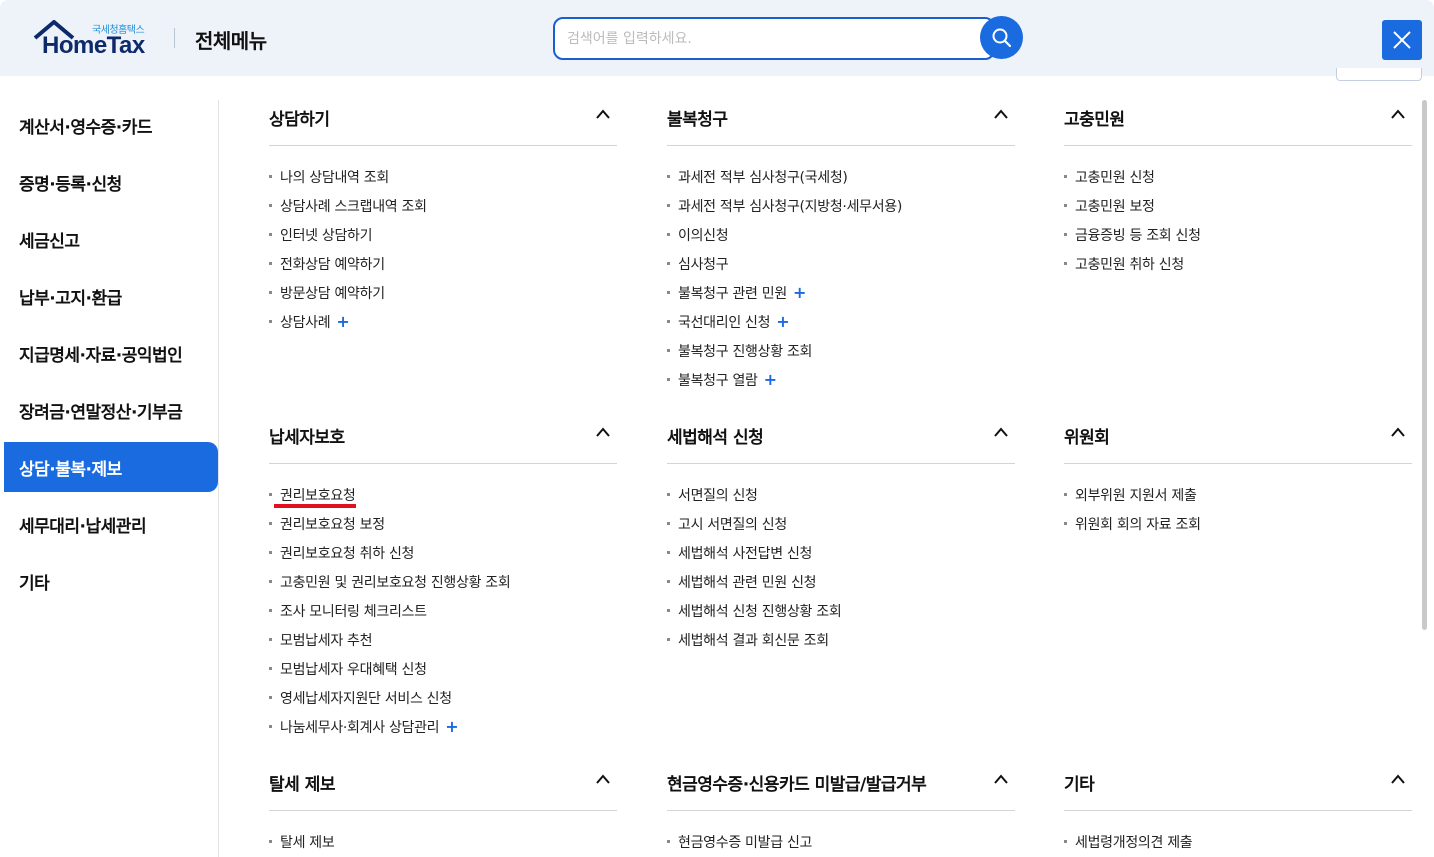 This screenshot has height=857, width=1434. What do you see at coordinates (332, 293) in the screenshot?
I see `menu-link-label: 방문상담 예약하기` at bounding box center [332, 293].